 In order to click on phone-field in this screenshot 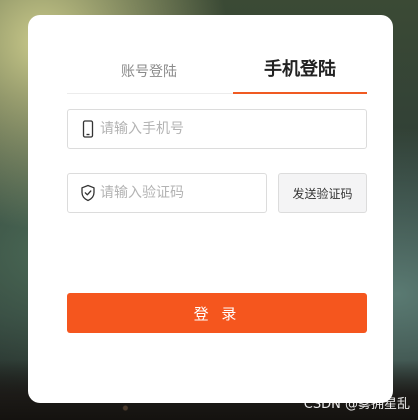, I will do `click(217, 129)`.